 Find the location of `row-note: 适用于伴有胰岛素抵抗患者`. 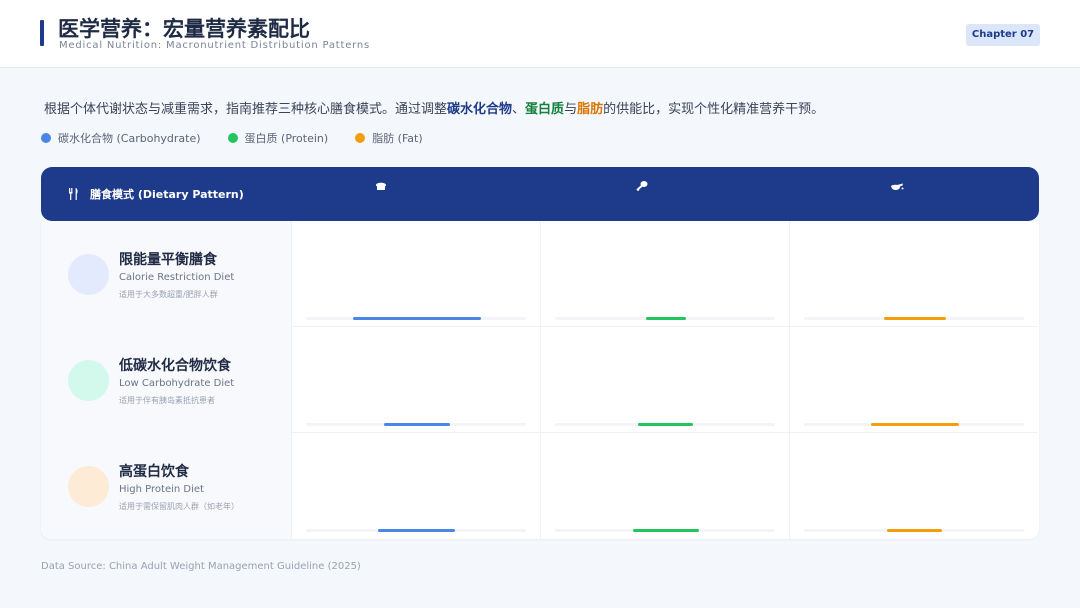

row-note: 适用于伴有胰岛素抵抗患者 is located at coordinates (167, 400).